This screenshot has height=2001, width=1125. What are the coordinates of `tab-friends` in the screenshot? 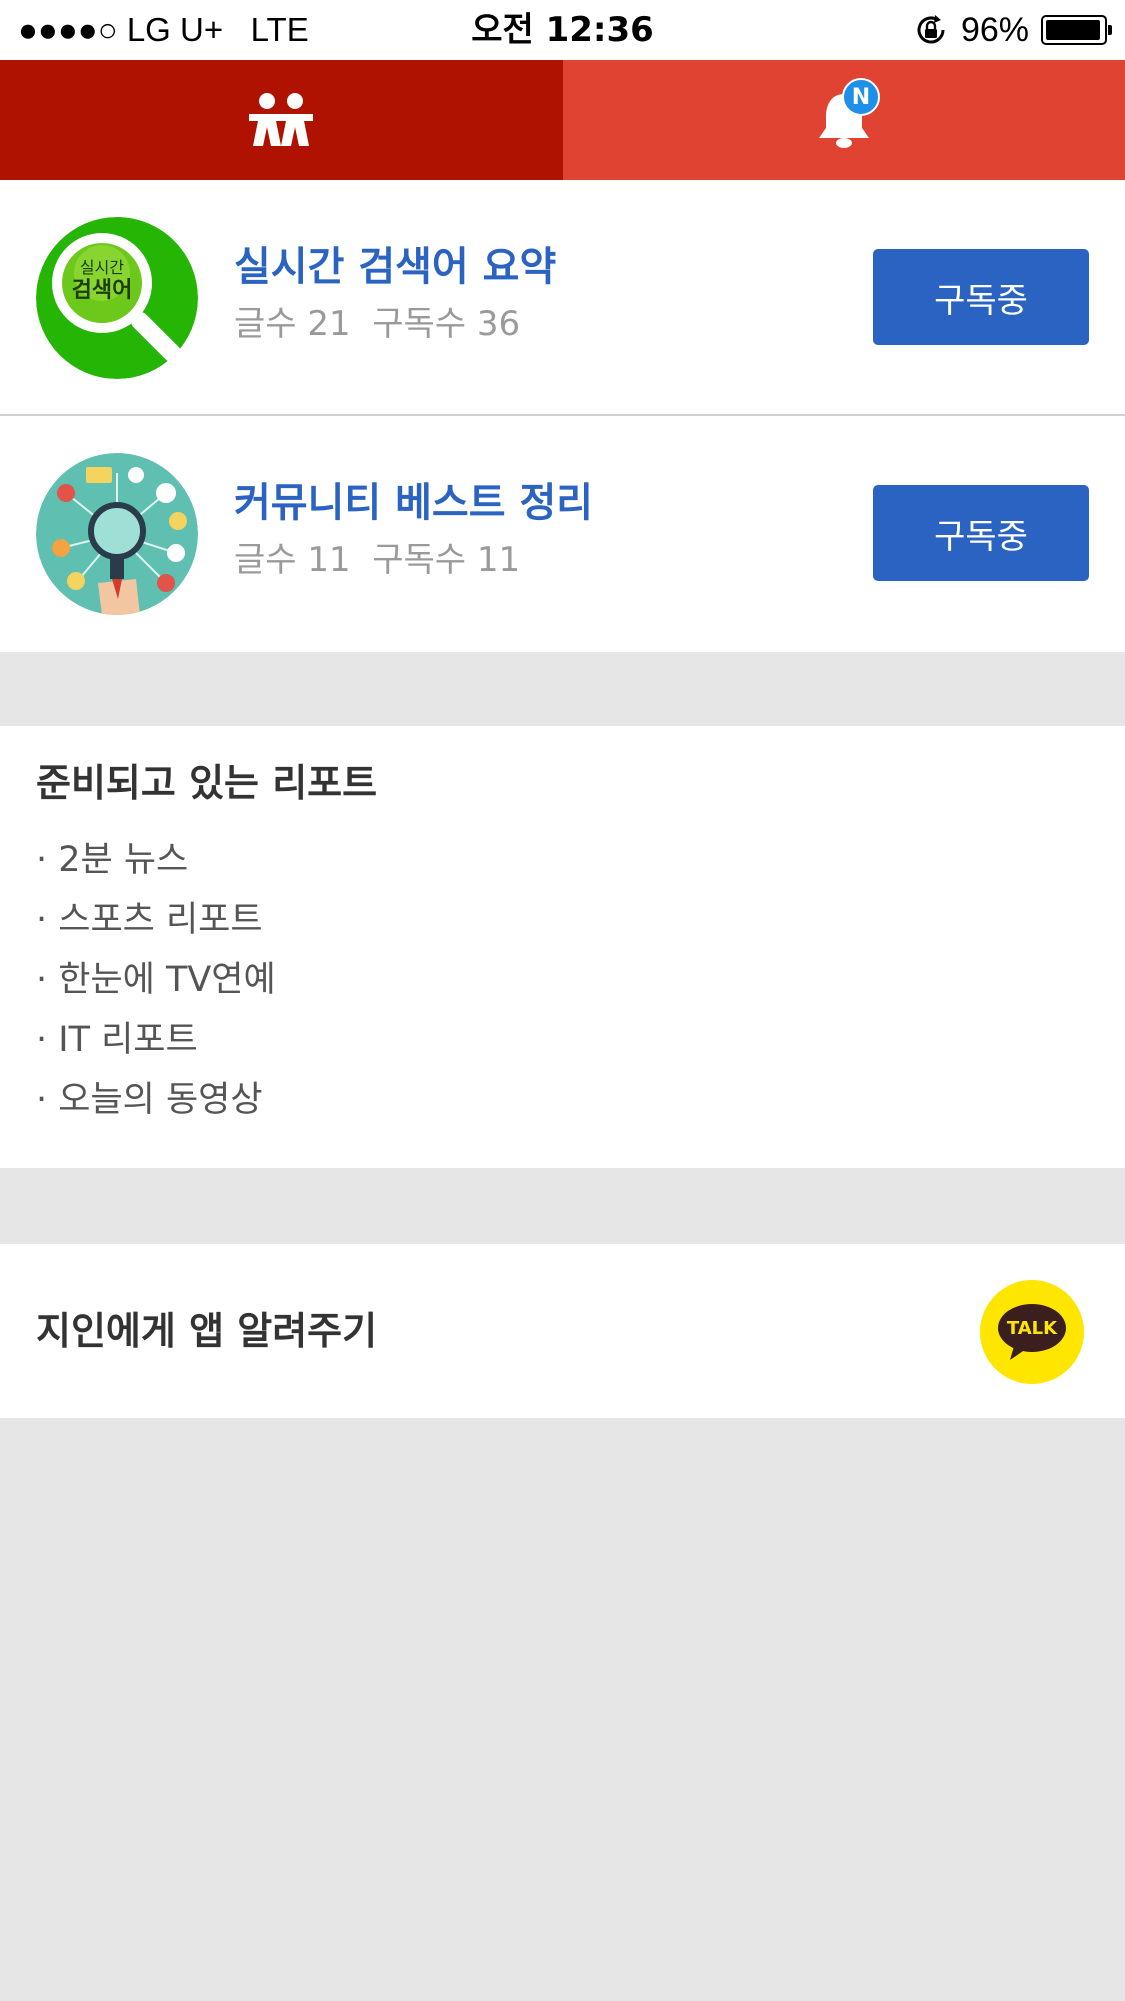 It's located at (281, 120).